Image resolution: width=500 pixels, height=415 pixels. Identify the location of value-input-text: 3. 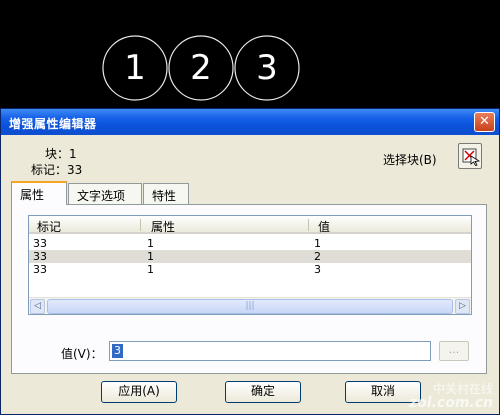
(117, 351).